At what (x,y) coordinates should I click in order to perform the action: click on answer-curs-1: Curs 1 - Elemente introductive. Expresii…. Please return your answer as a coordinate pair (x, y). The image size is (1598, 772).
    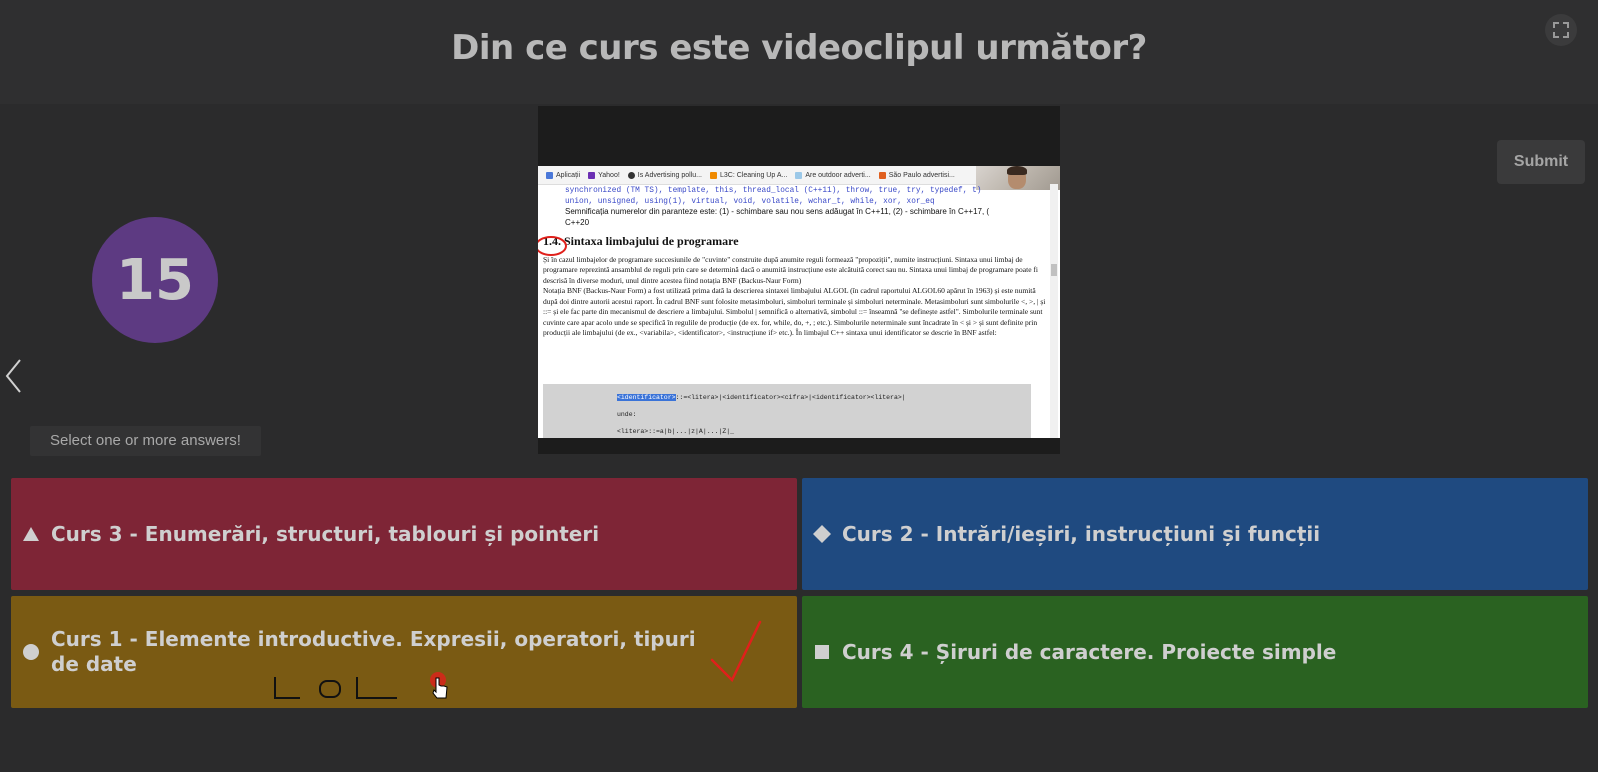
    Looking at the image, I should click on (404, 652).